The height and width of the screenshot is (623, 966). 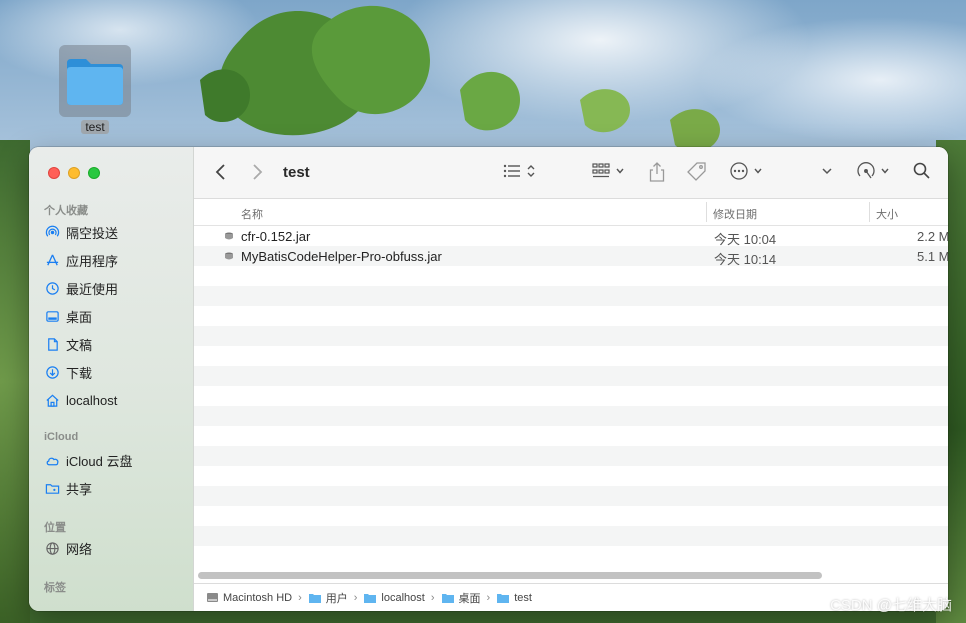 What do you see at coordinates (571, 236) in the screenshot?
I see `table-row: cfr-0.152.jar 今天 10:04 2.2 M` at bounding box center [571, 236].